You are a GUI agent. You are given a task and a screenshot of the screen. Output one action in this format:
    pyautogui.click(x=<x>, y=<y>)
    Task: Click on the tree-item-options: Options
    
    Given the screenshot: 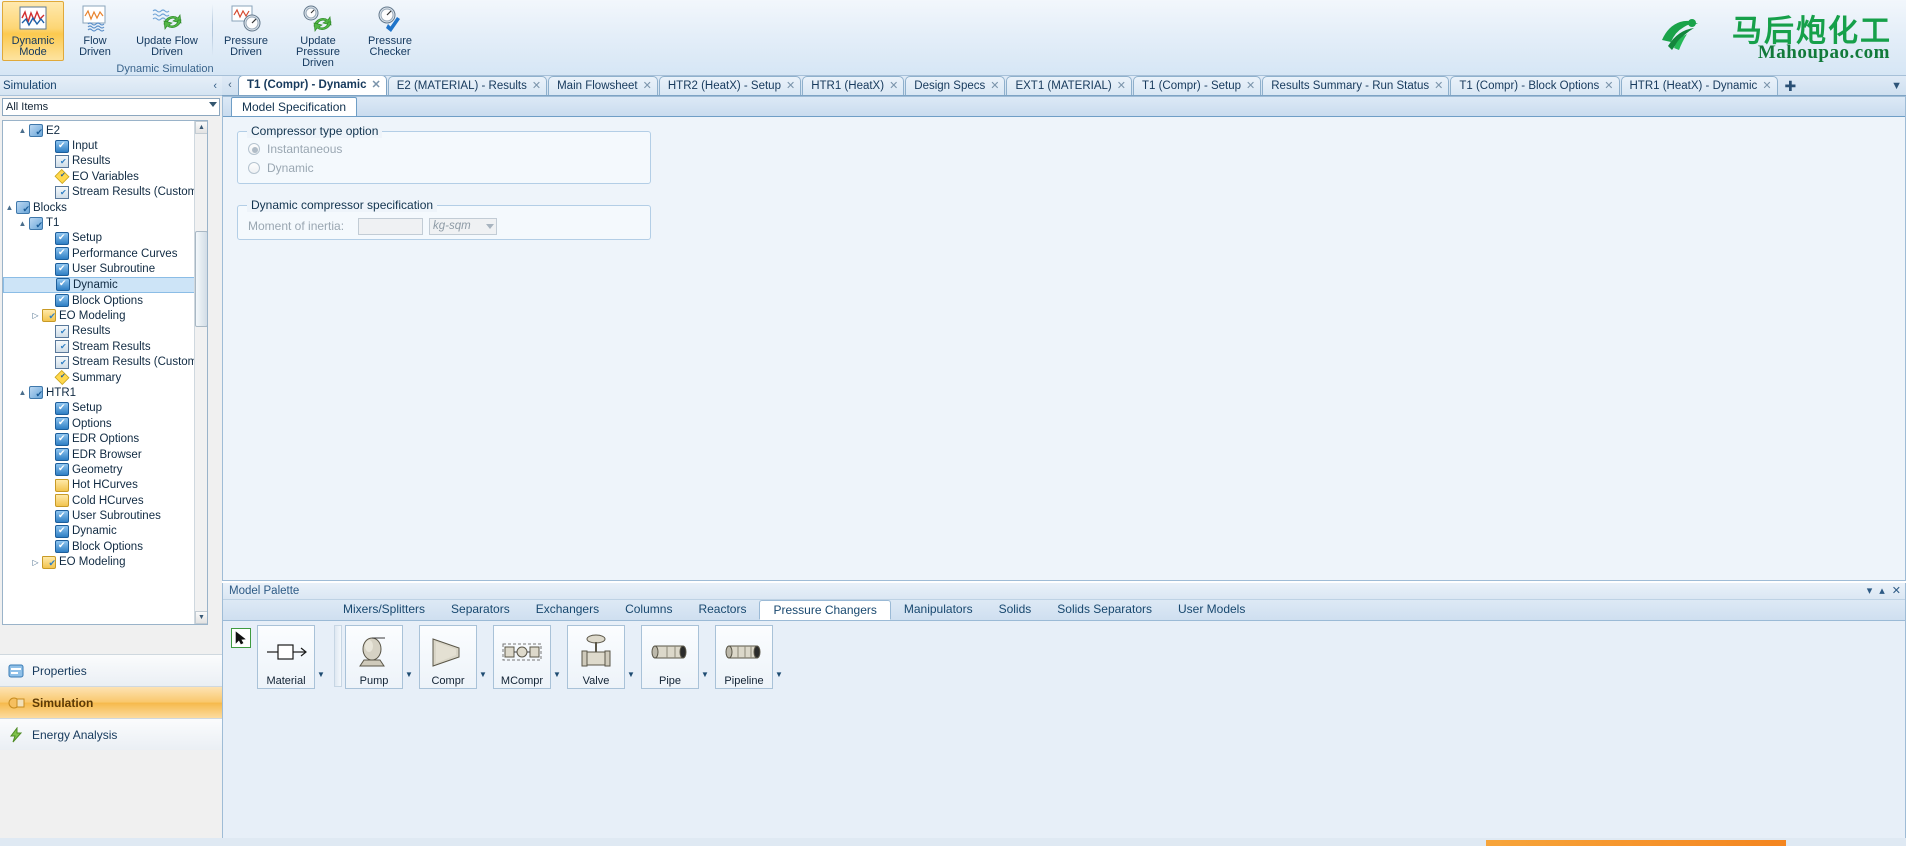 What is the action you would take?
    pyautogui.click(x=105, y=423)
    